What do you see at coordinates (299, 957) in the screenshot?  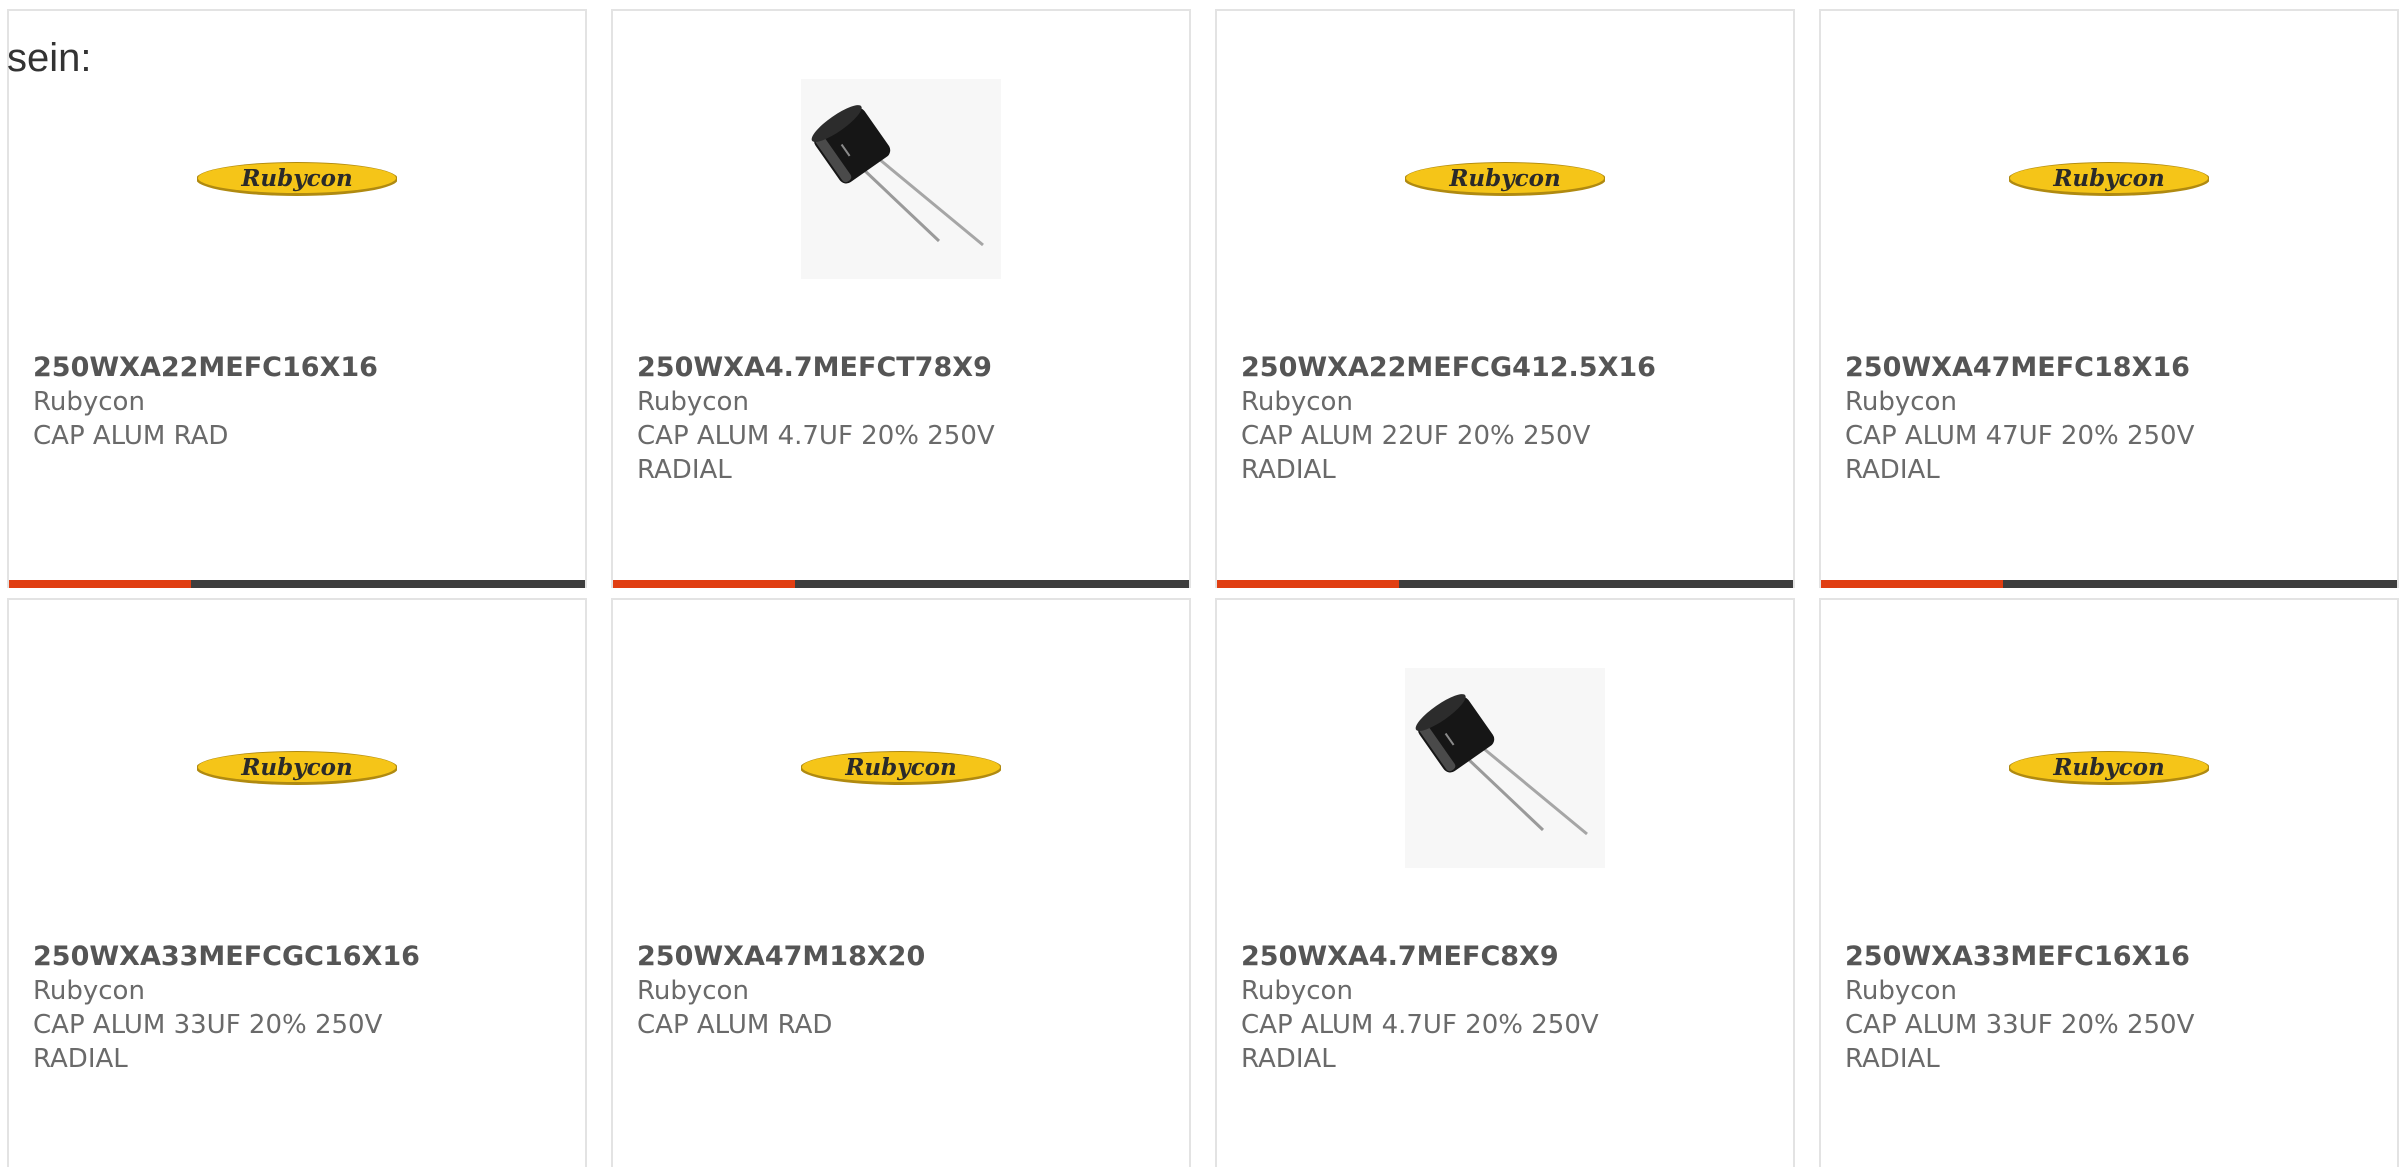 I see `part-number-link: 250WXA33MEFCGC16X16` at bounding box center [299, 957].